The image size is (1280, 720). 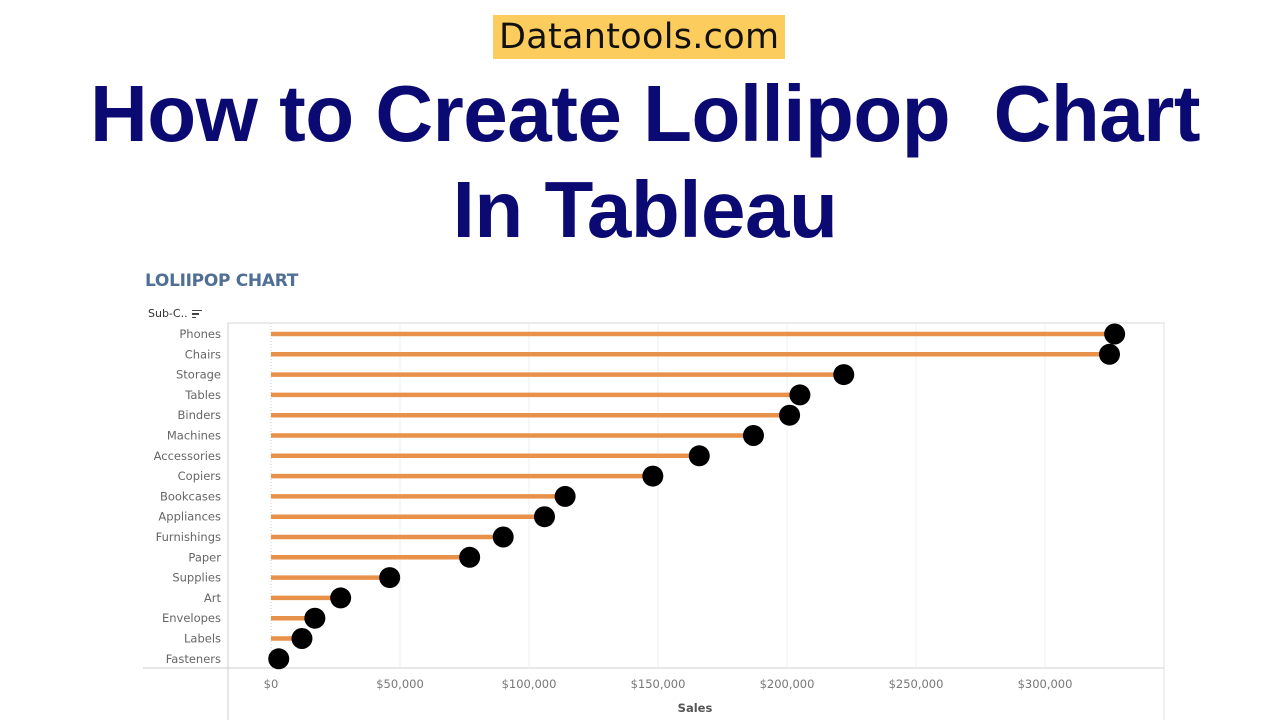 What do you see at coordinates (199, 476) in the screenshot?
I see `category-label: Copiers` at bounding box center [199, 476].